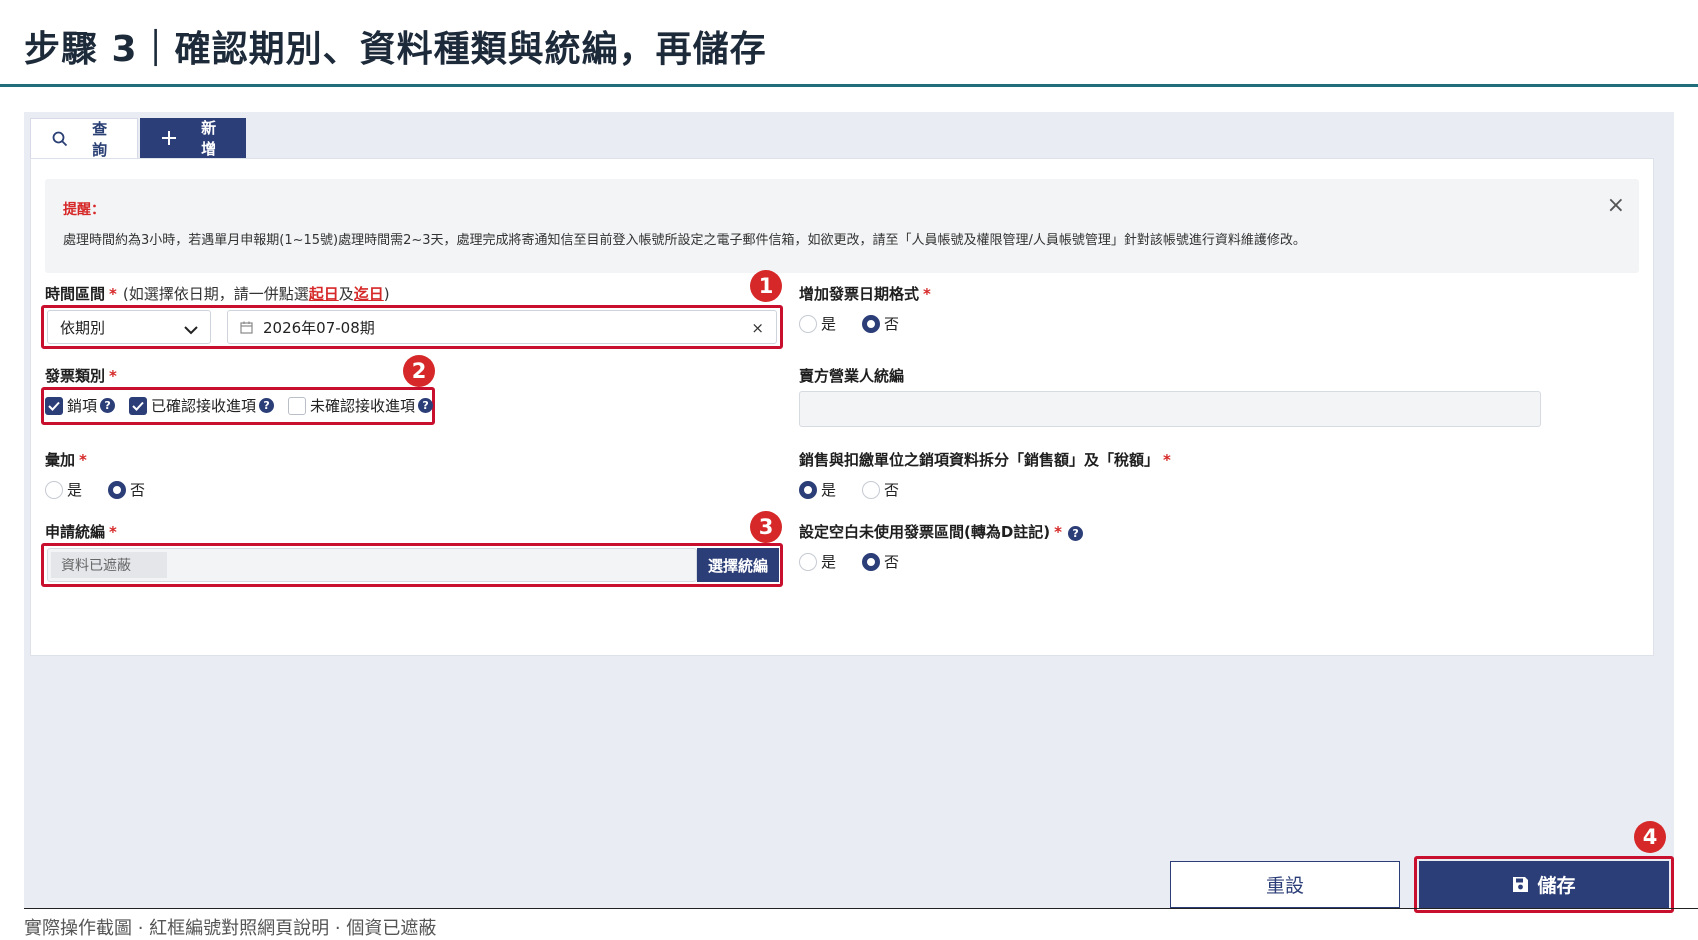  What do you see at coordinates (817, 561) in the screenshot?
I see `radio-blank-yes: 是` at bounding box center [817, 561].